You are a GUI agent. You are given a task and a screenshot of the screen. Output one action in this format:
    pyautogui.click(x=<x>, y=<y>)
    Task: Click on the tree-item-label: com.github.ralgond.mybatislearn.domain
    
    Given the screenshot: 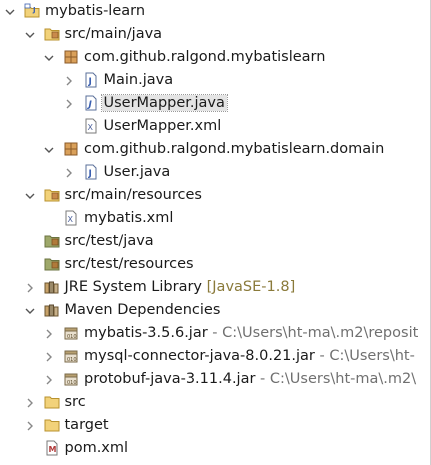 What is the action you would take?
    pyautogui.click(x=234, y=149)
    